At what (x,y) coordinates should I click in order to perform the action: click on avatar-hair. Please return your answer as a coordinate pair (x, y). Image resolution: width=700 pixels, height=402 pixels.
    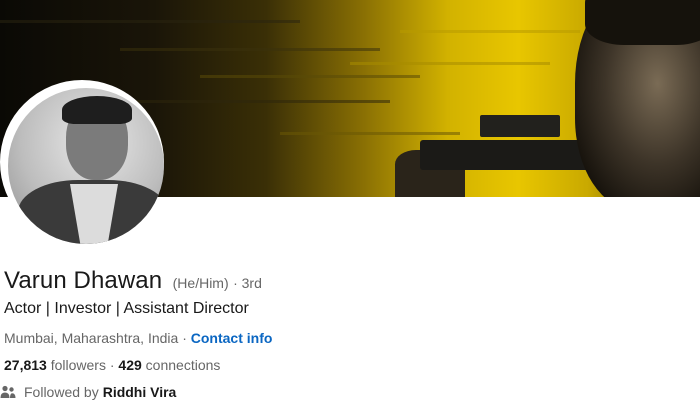
    Looking at the image, I should click on (97, 110).